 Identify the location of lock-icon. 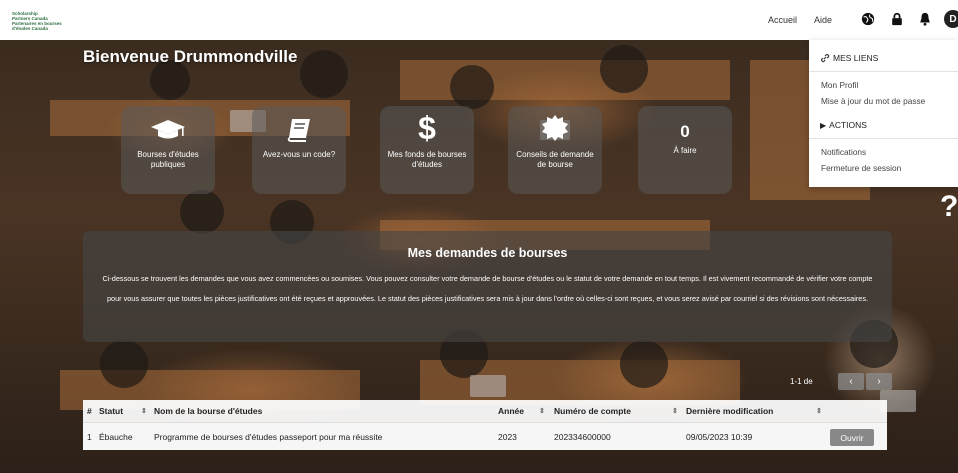
(897, 19).